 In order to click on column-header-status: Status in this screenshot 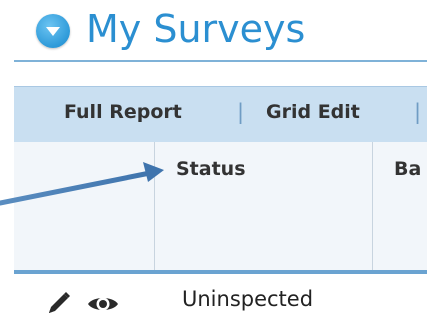, I will do `click(211, 169)`.